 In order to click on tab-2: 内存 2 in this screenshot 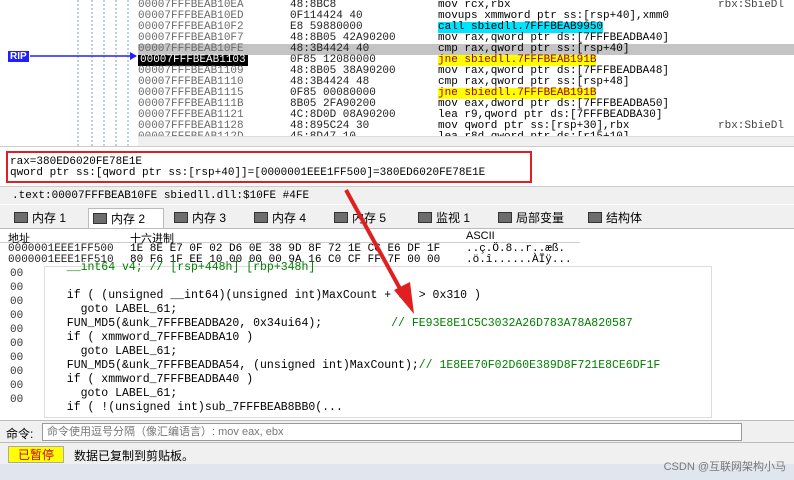, I will do `click(126, 218)`.